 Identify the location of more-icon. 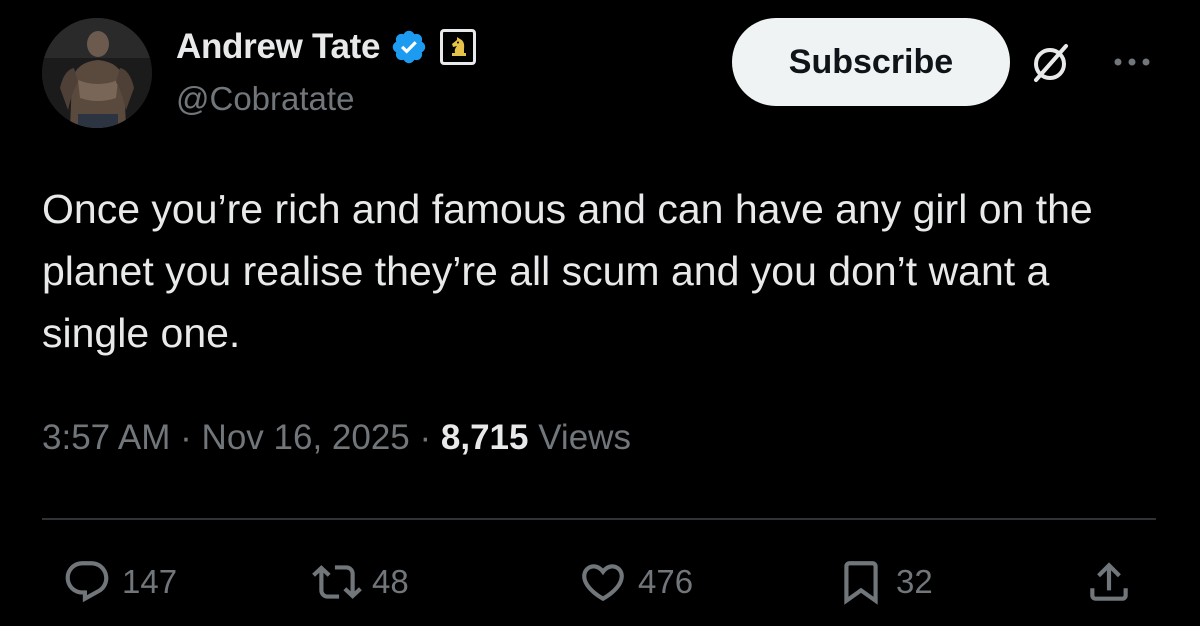
(1132, 62).